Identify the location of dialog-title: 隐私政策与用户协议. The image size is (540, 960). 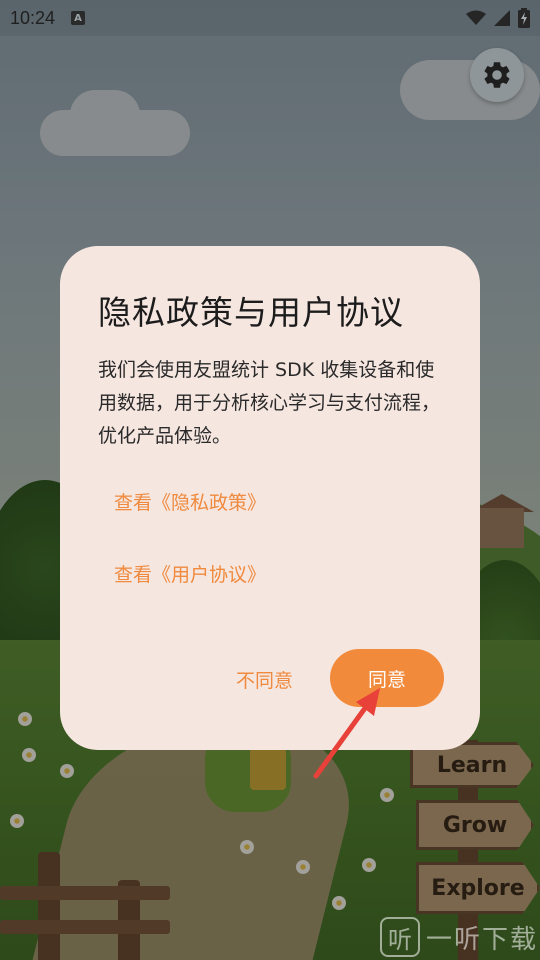
(251, 312).